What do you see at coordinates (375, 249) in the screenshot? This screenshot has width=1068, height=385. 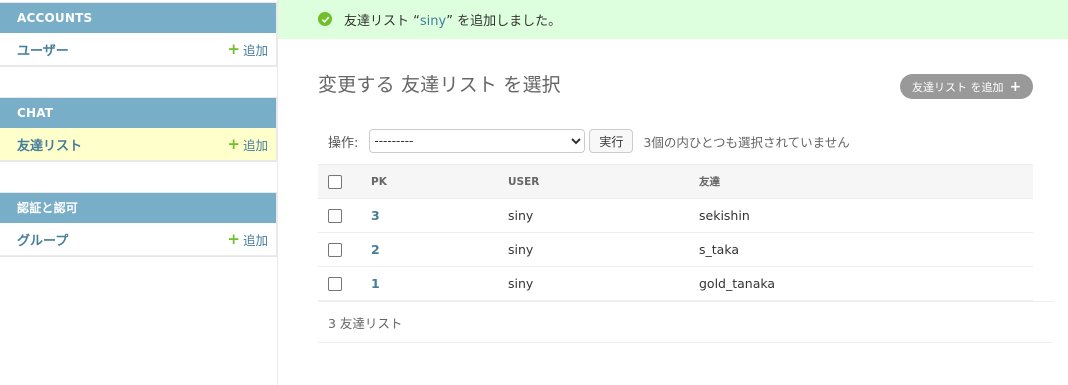 I see `pk-link: 2` at bounding box center [375, 249].